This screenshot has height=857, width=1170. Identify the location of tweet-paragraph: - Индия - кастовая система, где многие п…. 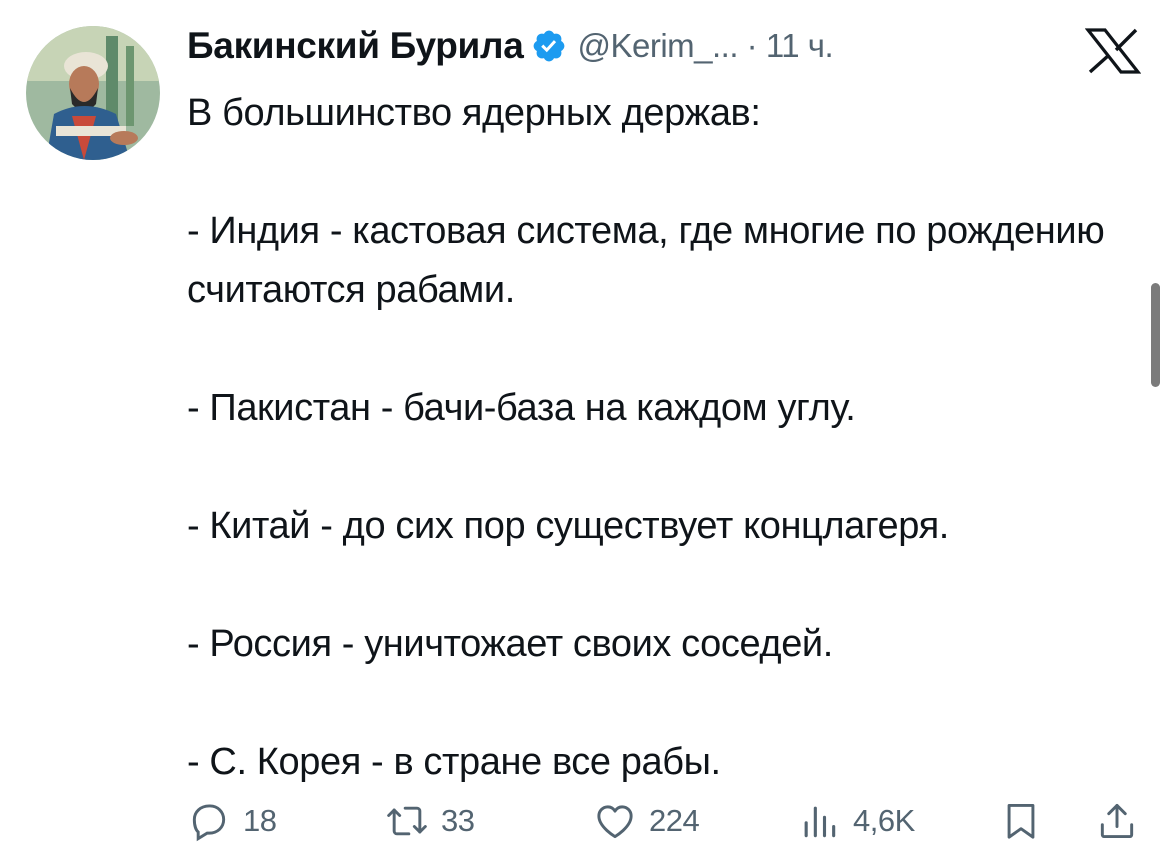
(646, 260).